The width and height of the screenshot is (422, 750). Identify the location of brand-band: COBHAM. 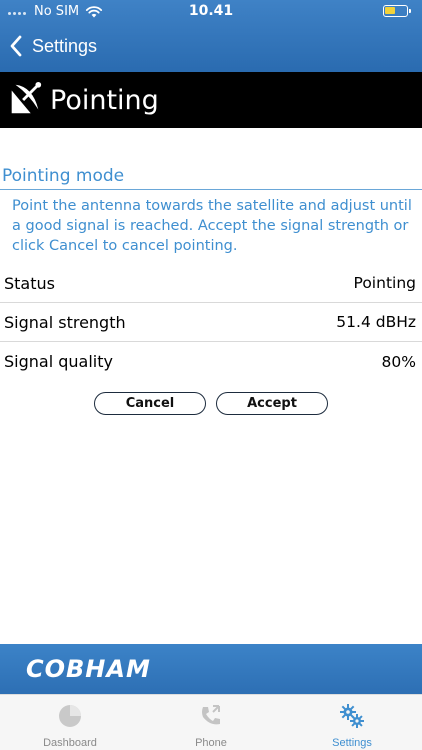
(211, 669).